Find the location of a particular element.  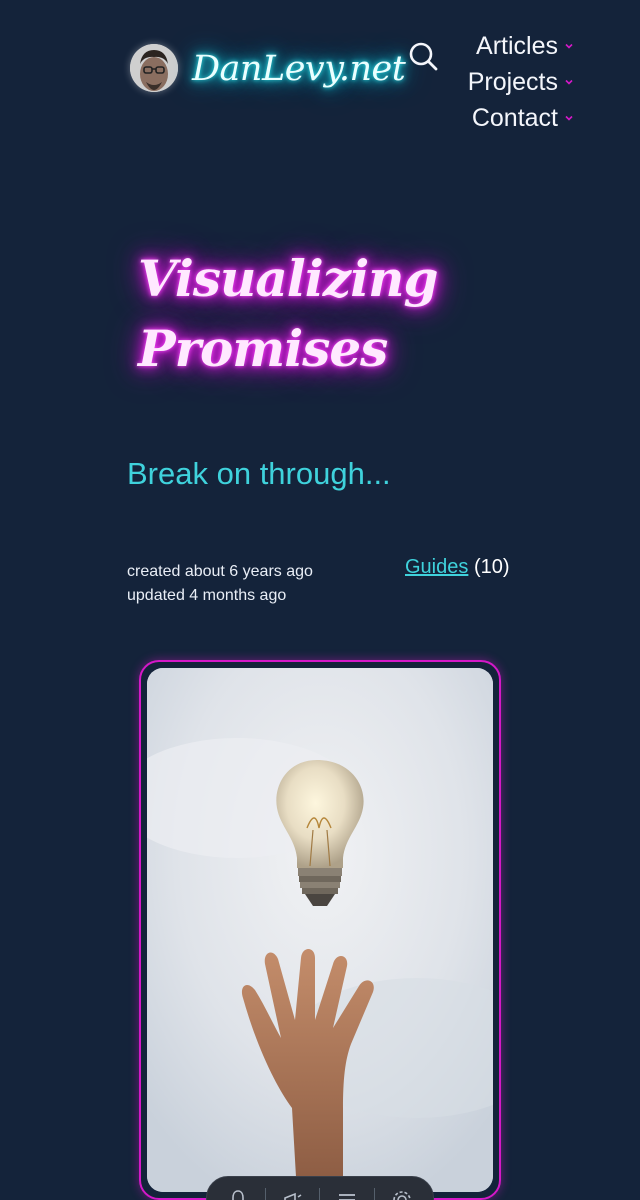

site-logo-link: DanLevy.net is located at coordinates (268, 68).